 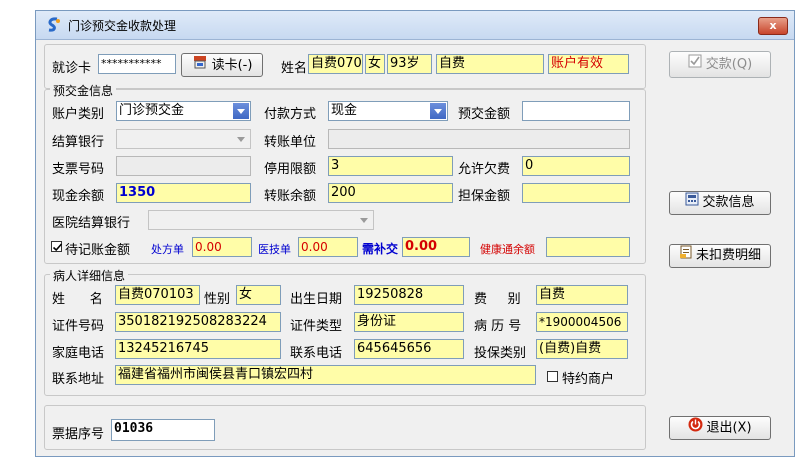 I want to click on card-name-field: 自费070:, so click(x=335, y=64).